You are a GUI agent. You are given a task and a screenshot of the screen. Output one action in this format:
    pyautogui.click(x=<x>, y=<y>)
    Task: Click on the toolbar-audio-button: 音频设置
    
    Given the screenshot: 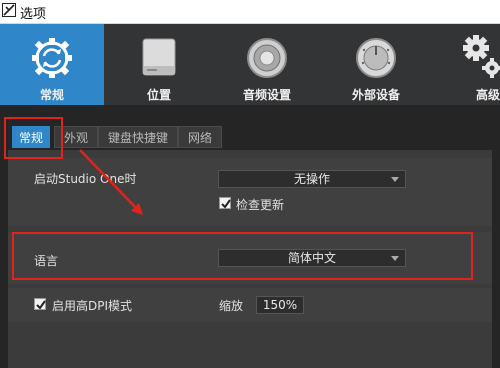 What is the action you would take?
    pyautogui.click(x=267, y=64)
    